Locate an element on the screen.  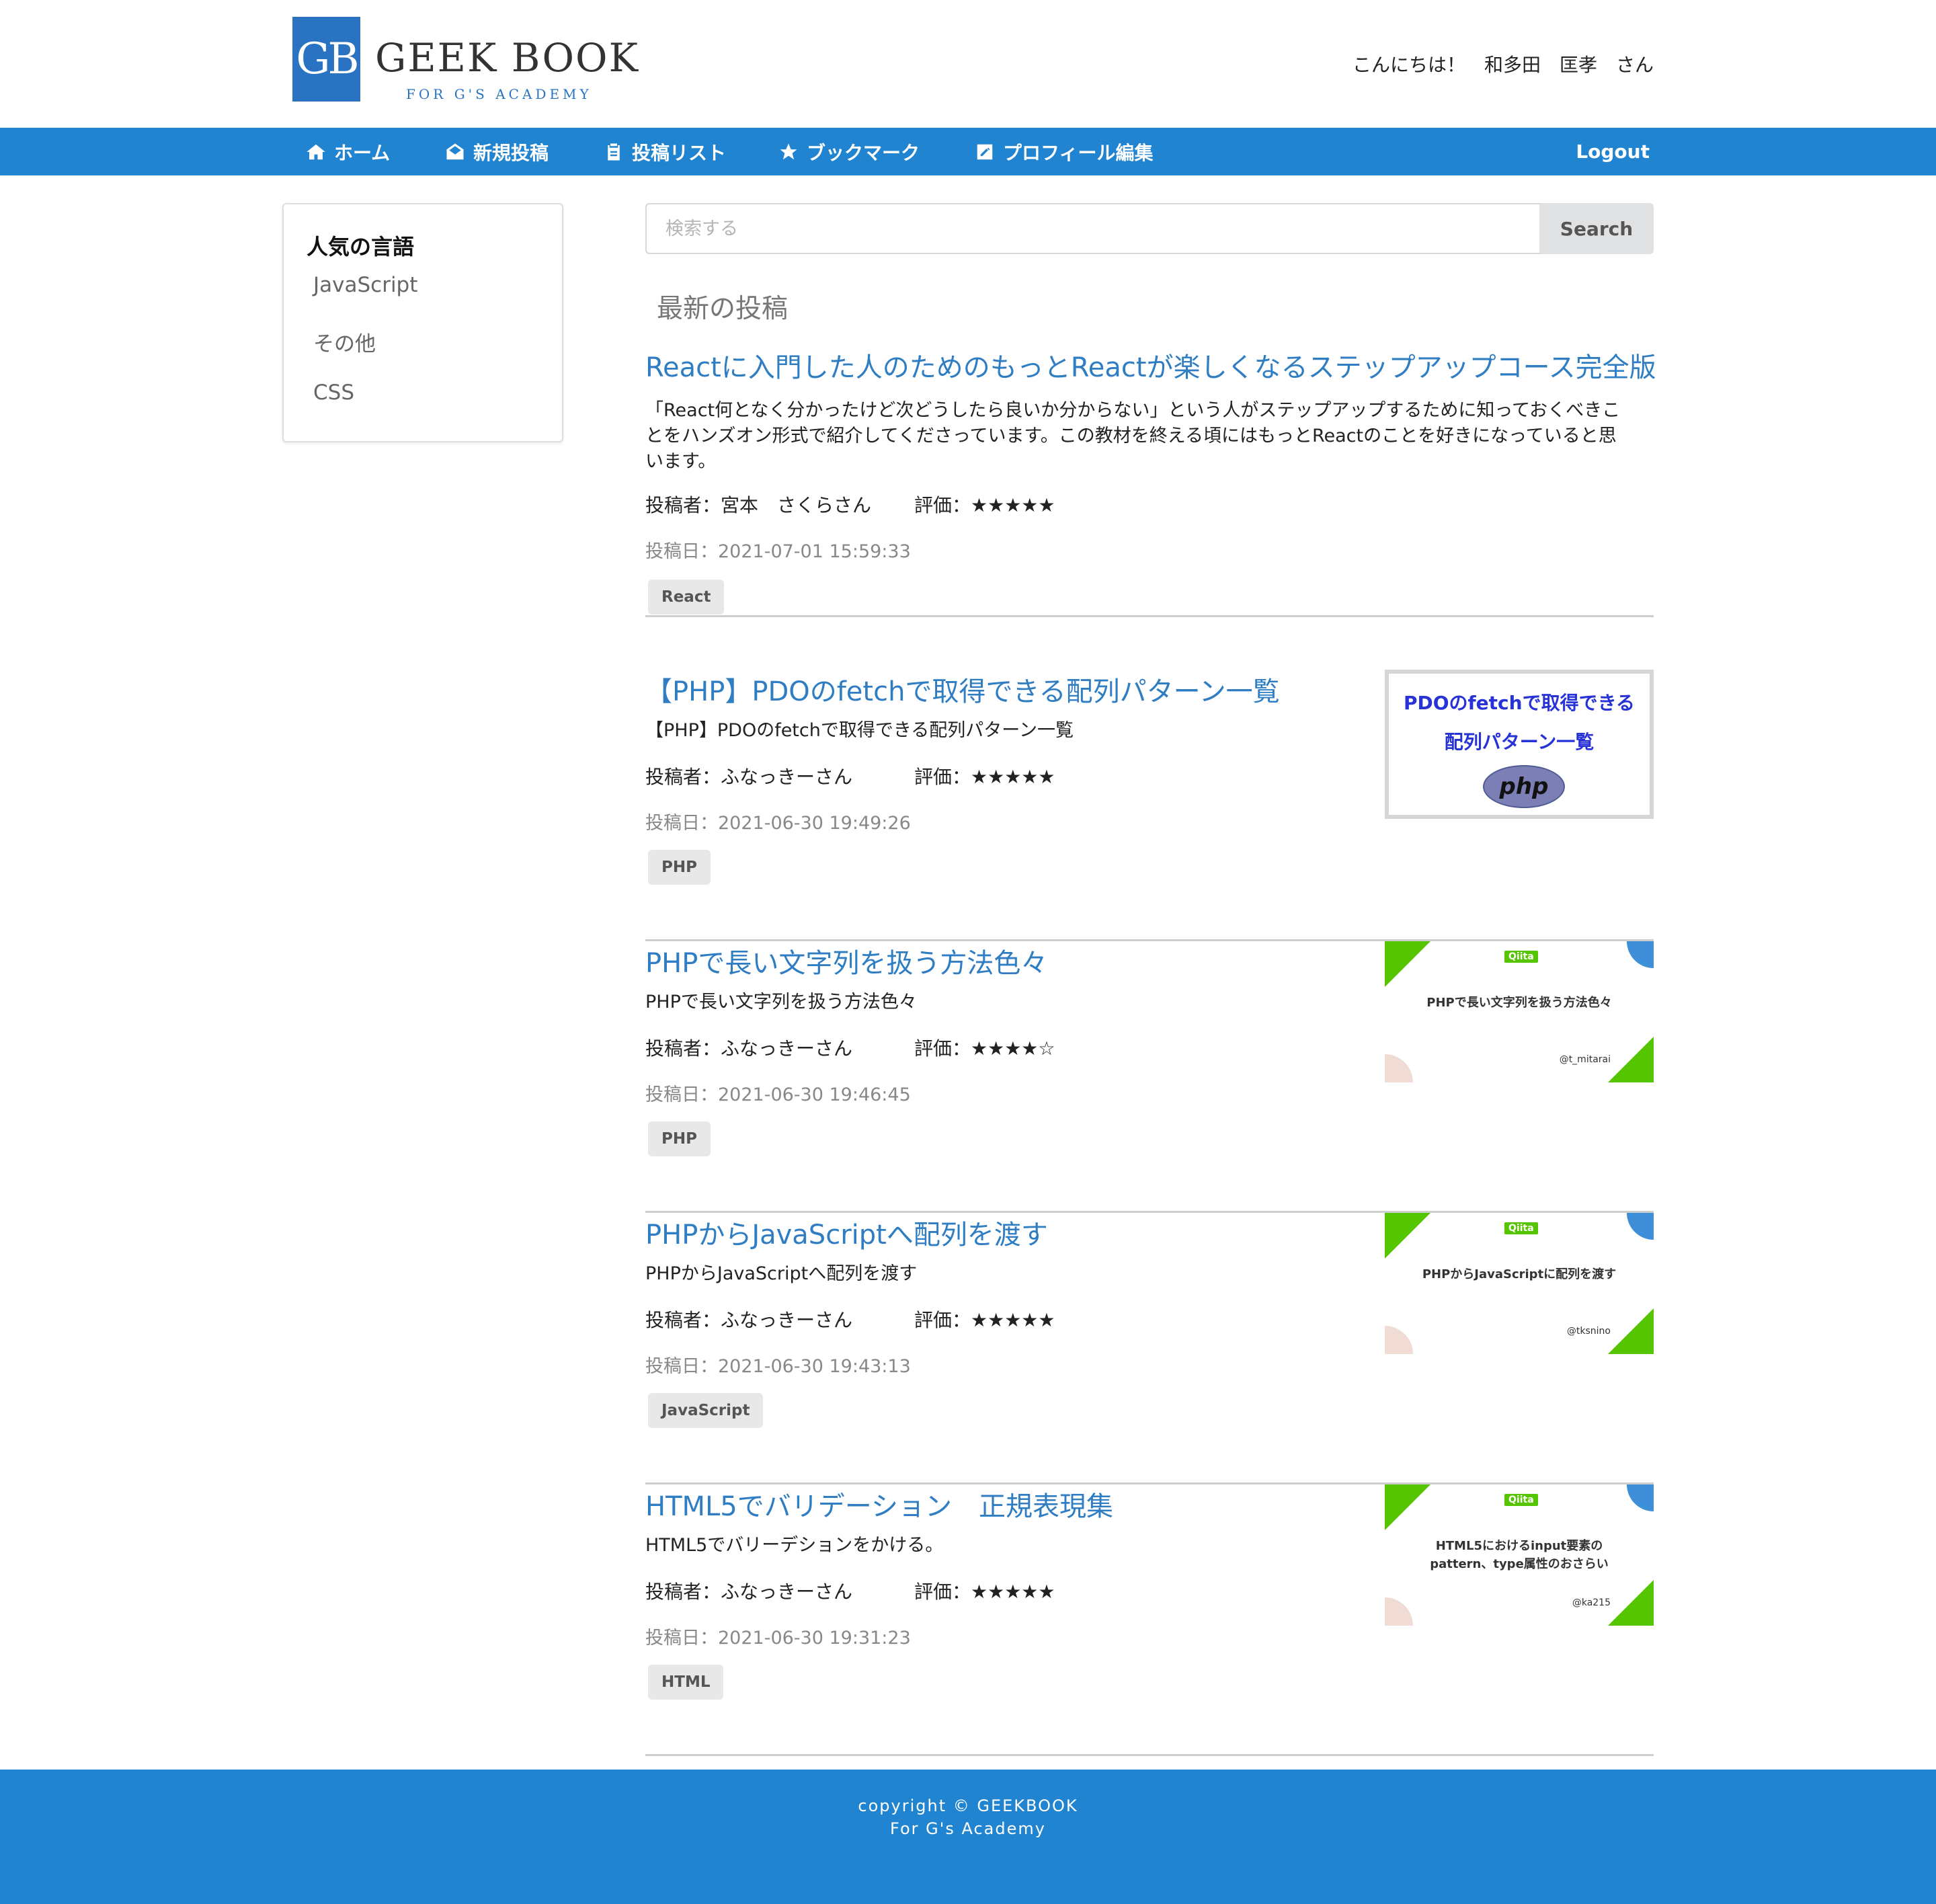
post-tag: HTML is located at coordinates (686, 1682).